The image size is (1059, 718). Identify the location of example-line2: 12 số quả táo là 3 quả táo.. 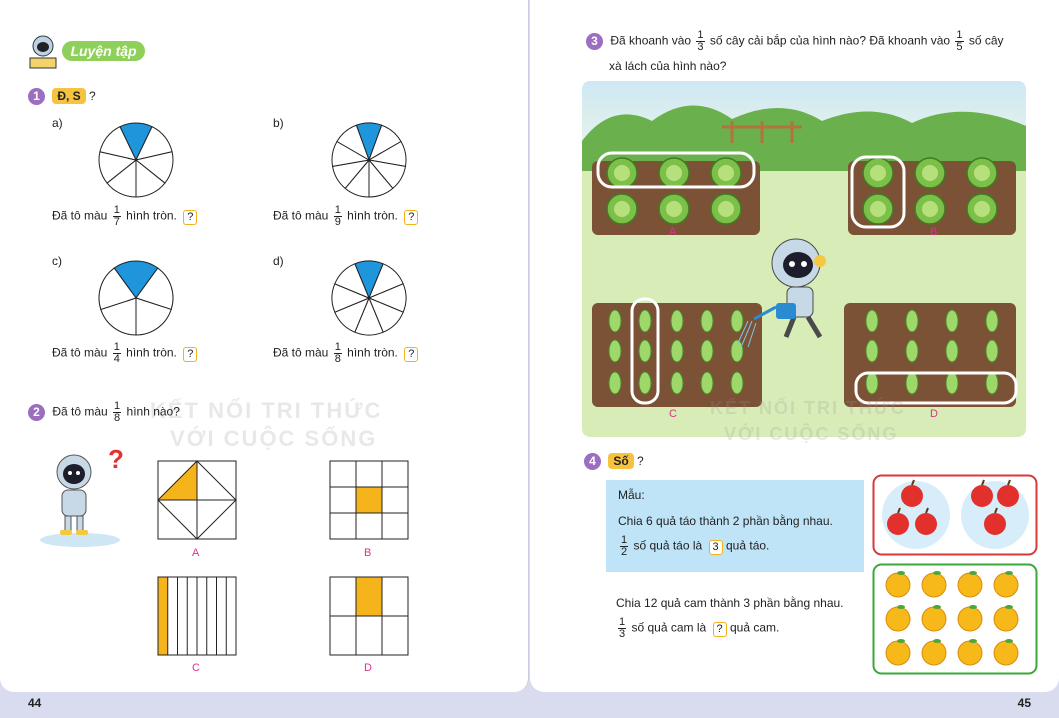
(693, 546).